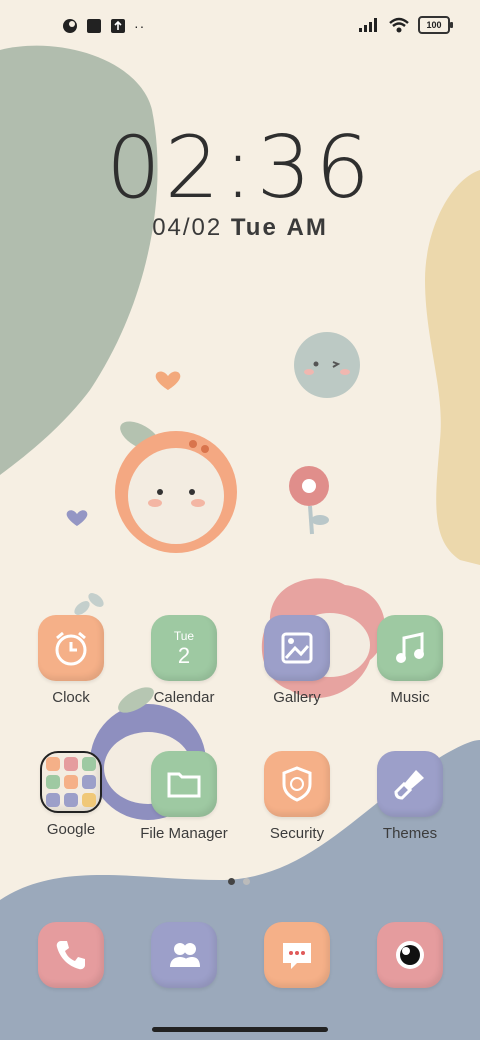 The height and width of the screenshot is (1040, 480). What do you see at coordinates (184, 655) in the screenshot?
I see `calendar-date: 2` at bounding box center [184, 655].